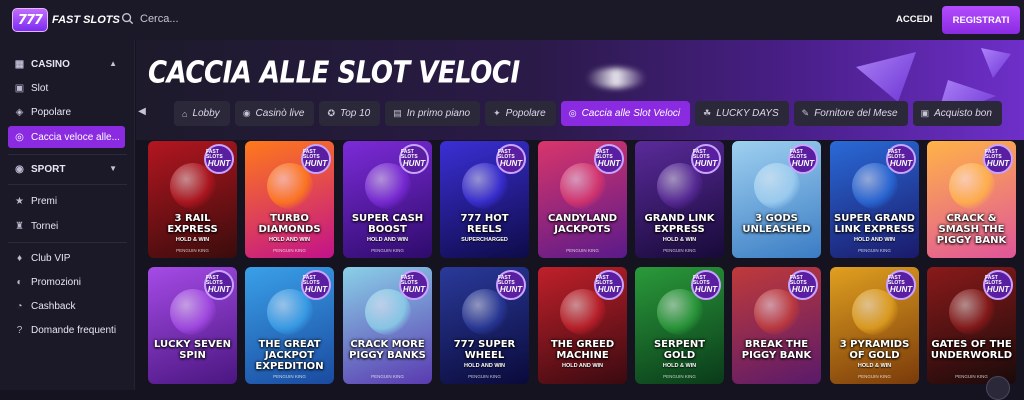 Image resolution: width=1024 pixels, height=400 pixels. I want to click on sidebar-item-tournaments: ♜ Tornei, so click(66, 226).